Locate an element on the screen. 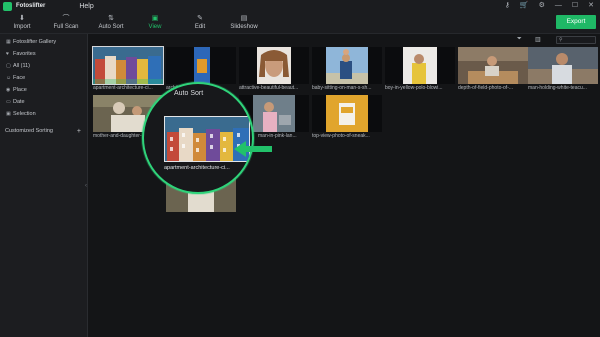 Image resolution: width=600 pixels, height=337 pixels. search-box: ⚲ is located at coordinates (576, 40).